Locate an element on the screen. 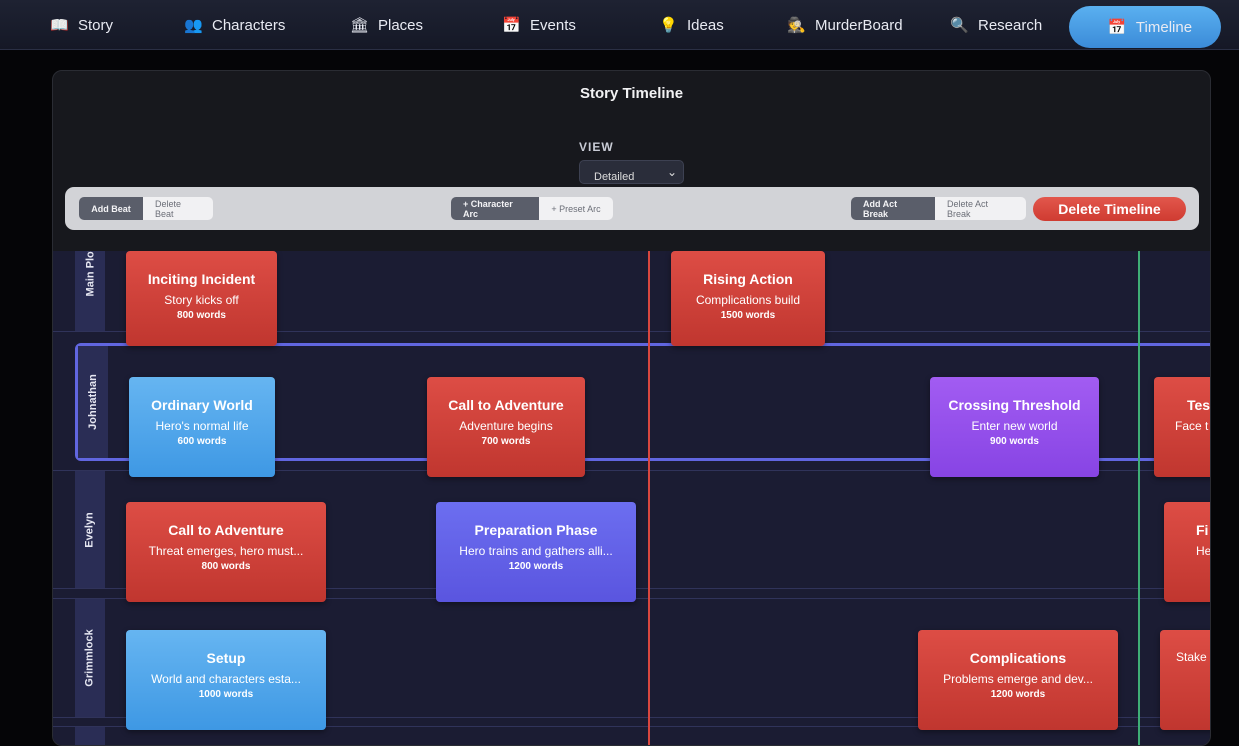  beat-card: Stake is located at coordinates (1185, 680).